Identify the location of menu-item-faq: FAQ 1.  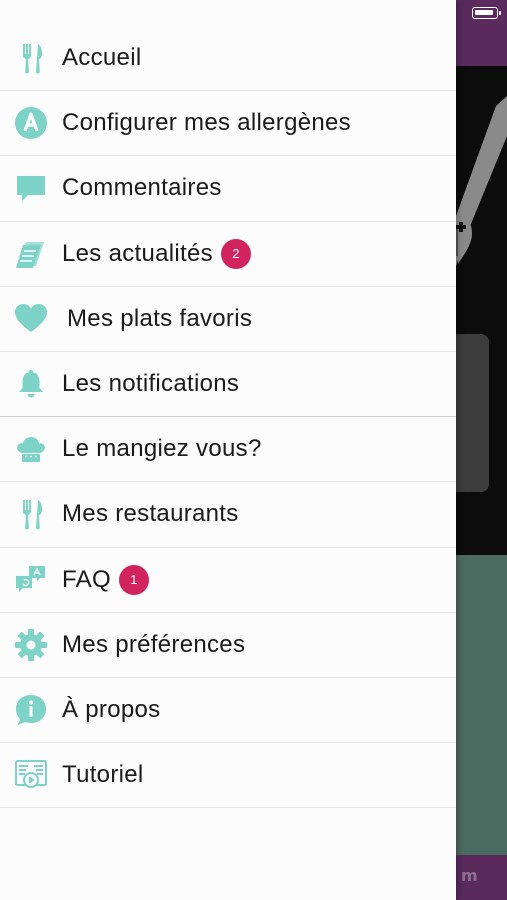
(228, 580).